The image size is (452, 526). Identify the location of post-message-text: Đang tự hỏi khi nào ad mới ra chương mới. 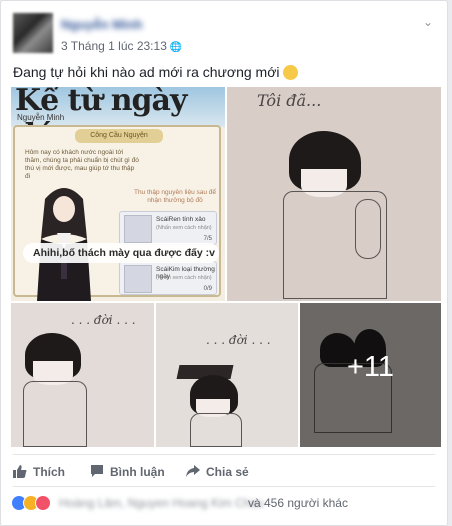
(146, 72).